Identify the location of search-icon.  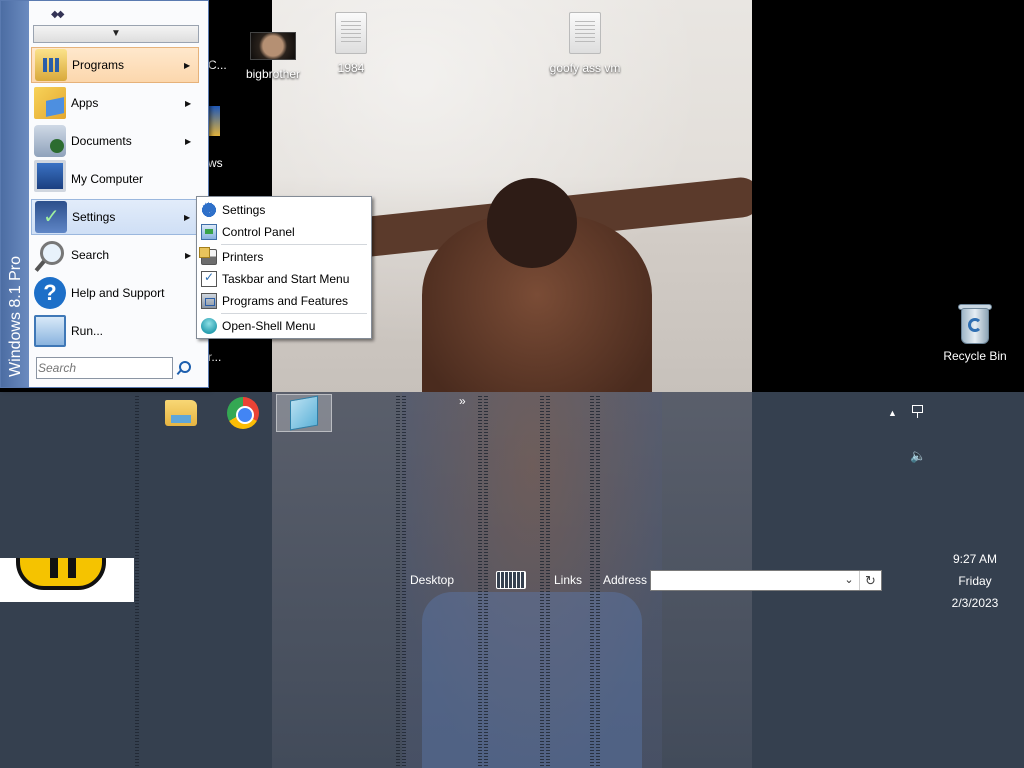
(50, 255).